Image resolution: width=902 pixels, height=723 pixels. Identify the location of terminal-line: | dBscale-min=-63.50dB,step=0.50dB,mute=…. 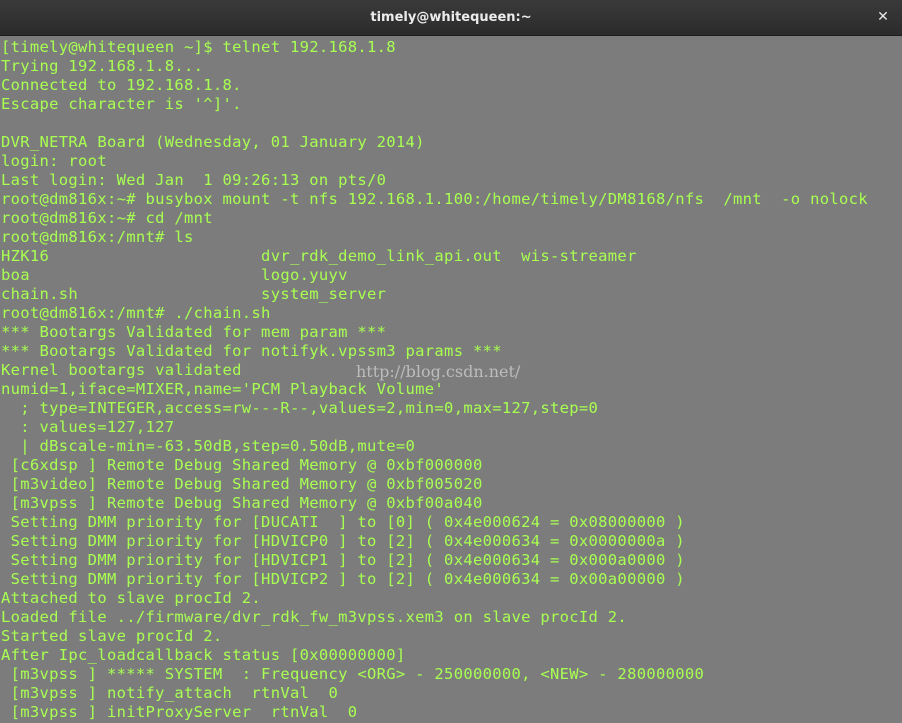
(208, 446).